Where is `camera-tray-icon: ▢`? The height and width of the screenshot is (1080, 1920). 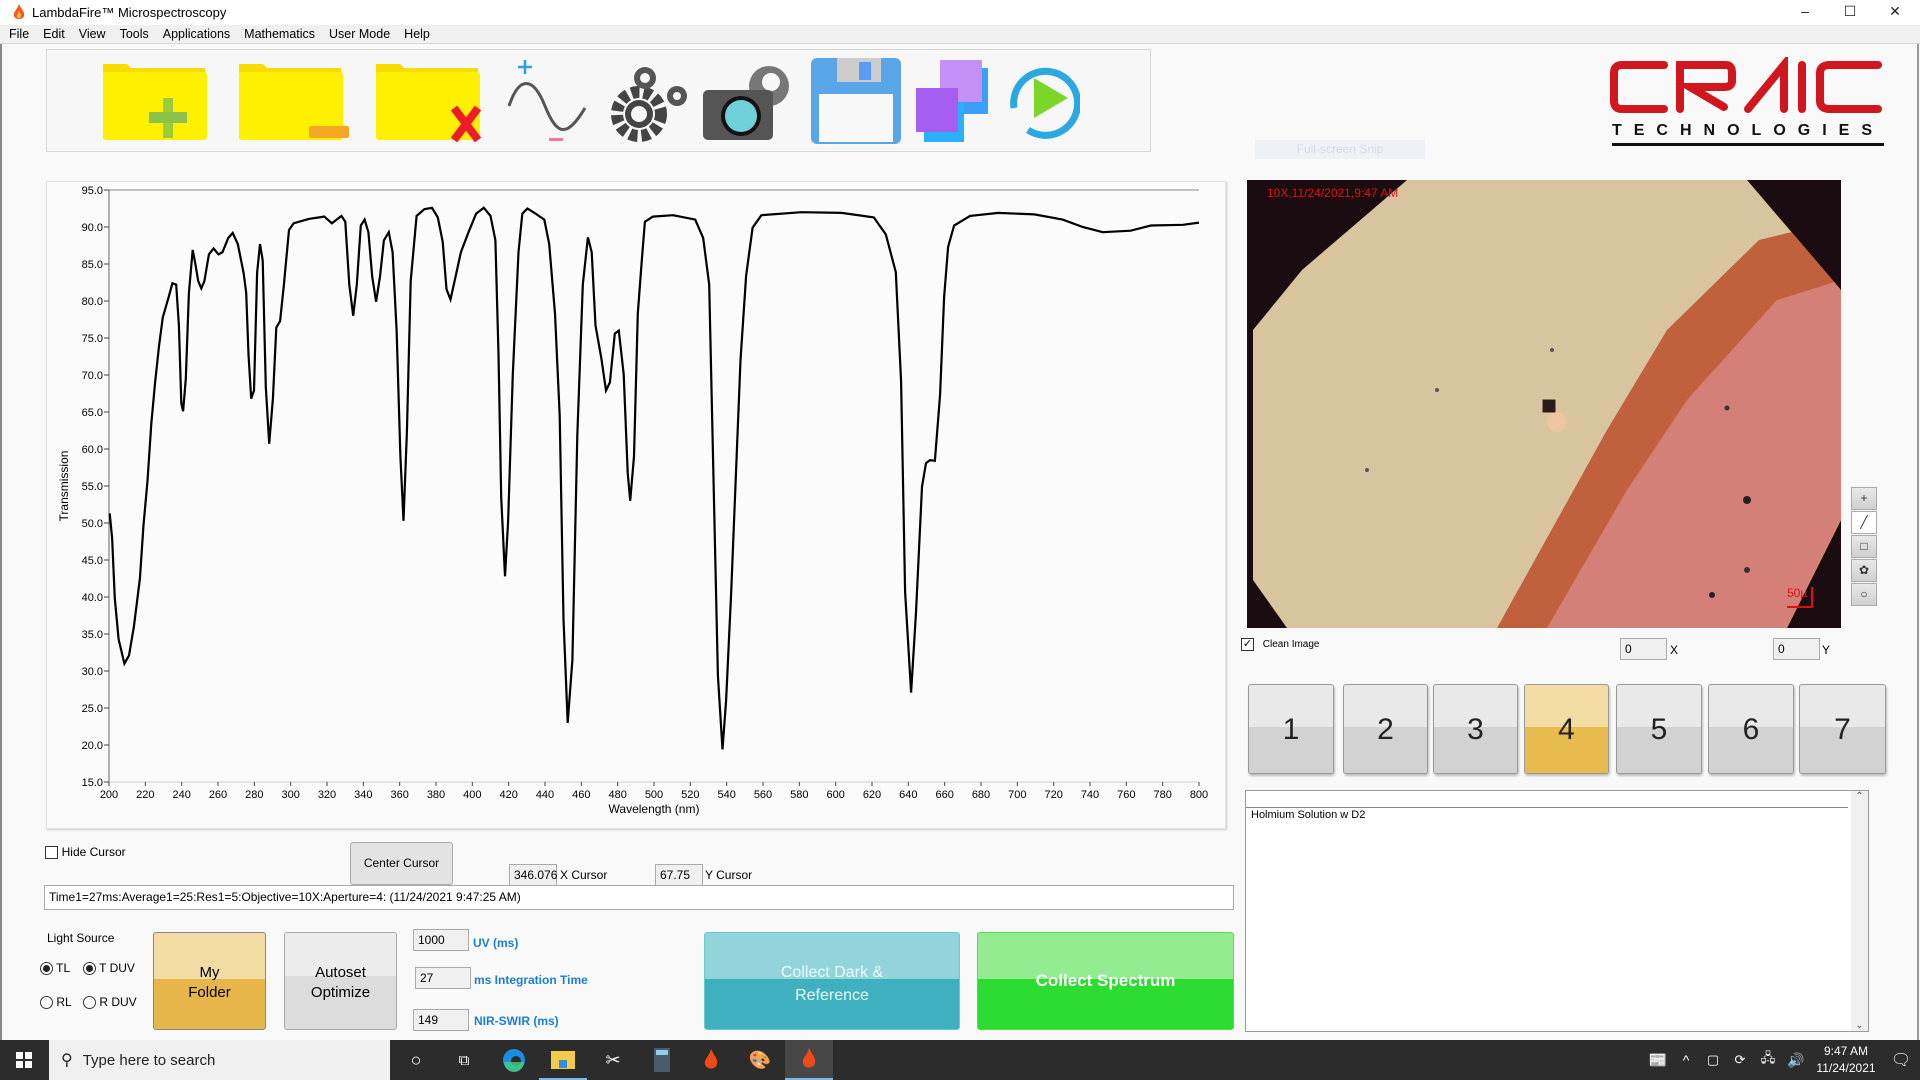 camera-tray-icon: ▢ is located at coordinates (1713, 1060).